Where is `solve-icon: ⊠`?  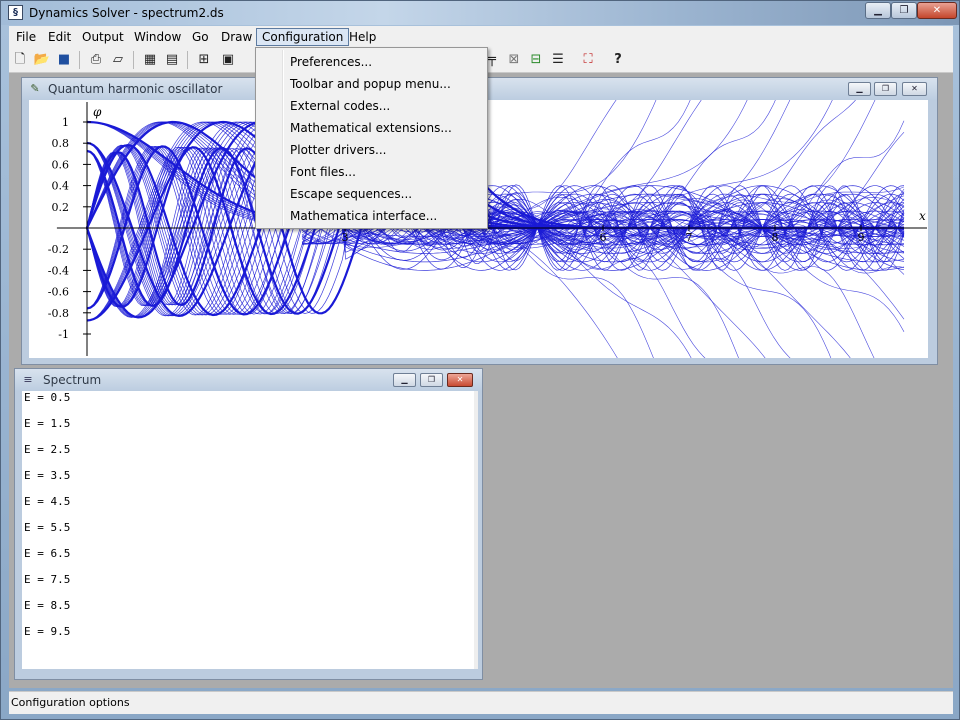 solve-icon: ⊠ is located at coordinates (514, 60).